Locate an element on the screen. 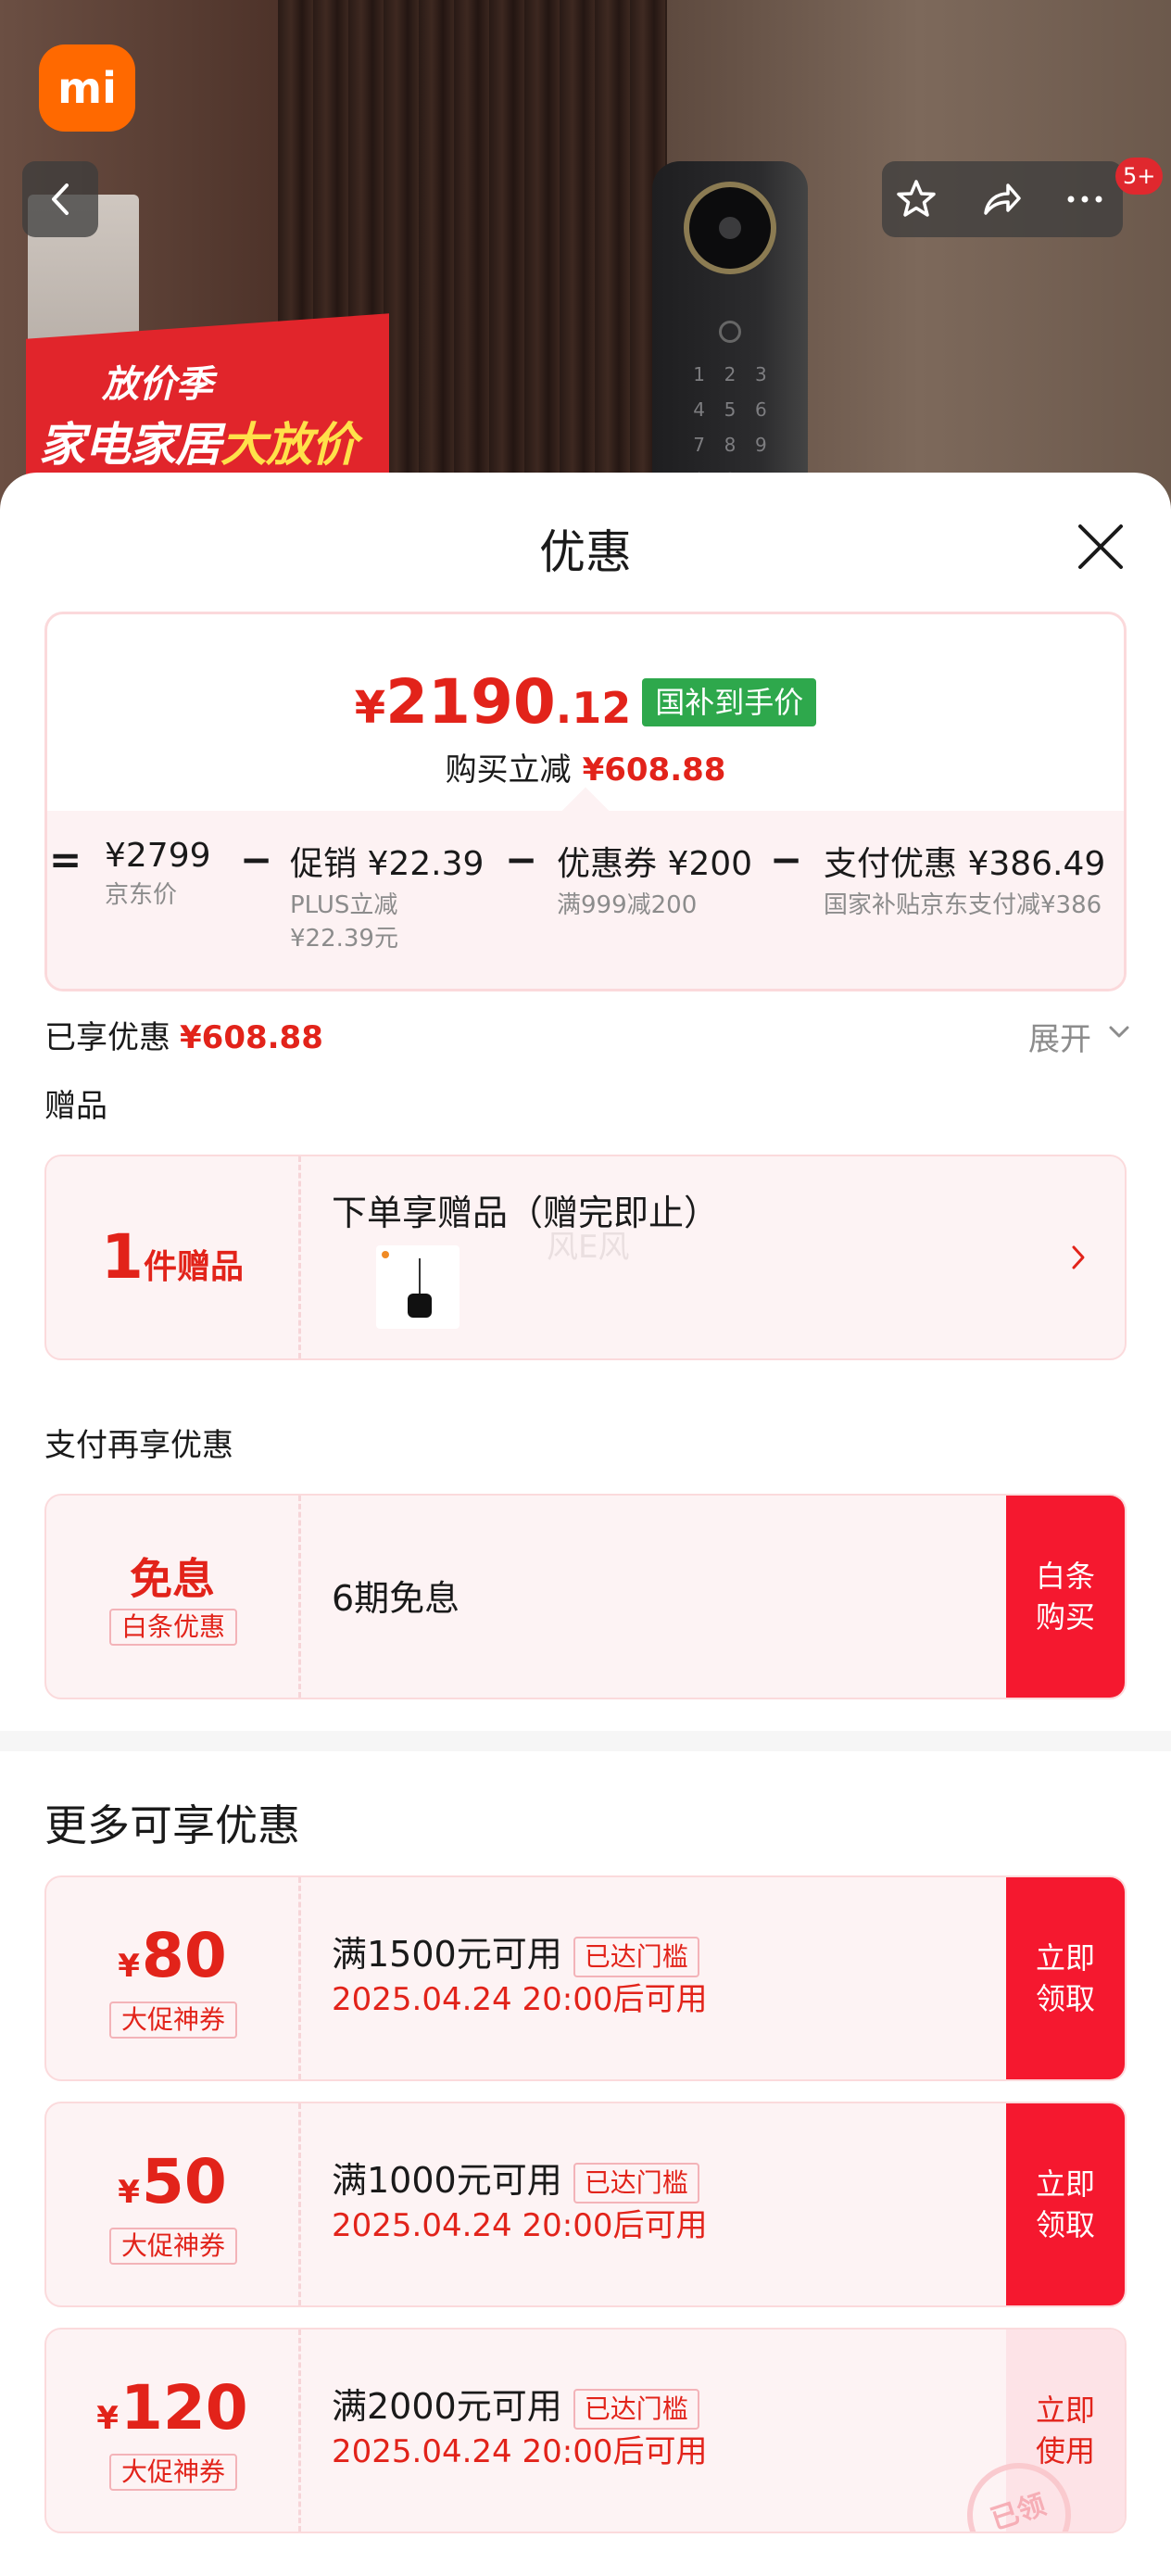 The image size is (1171, 2576). breakdown-label: PLUS立减 is located at coordinates (344, 905).